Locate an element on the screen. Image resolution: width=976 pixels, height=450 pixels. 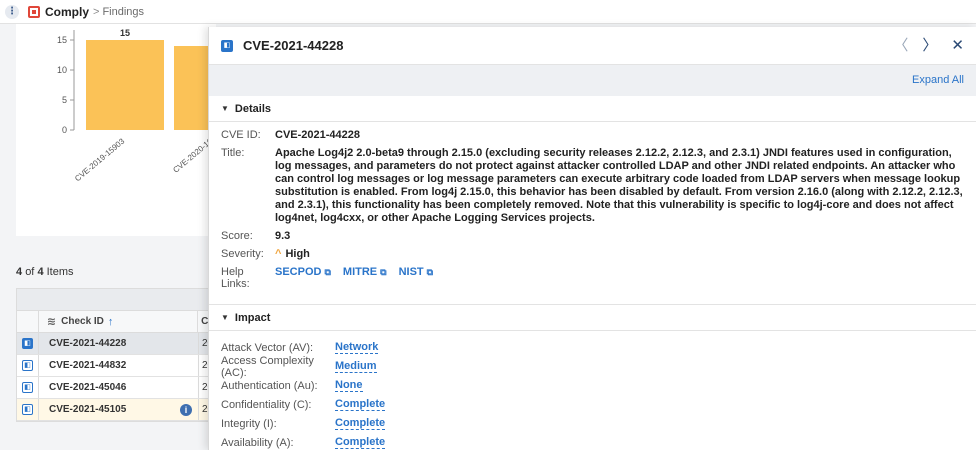
mitre-link: MITRE ⧉ is located at coordinates (365, 278).